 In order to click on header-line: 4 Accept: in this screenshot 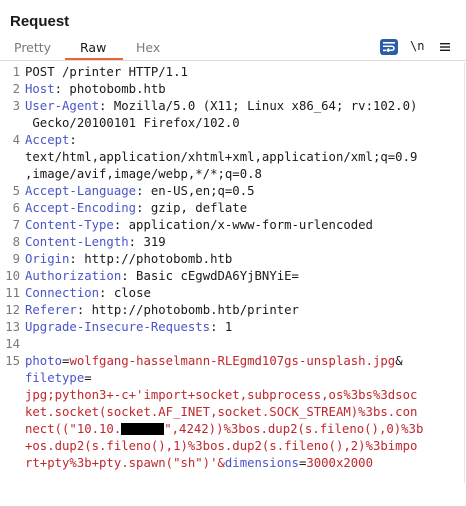, I will do `click(38, 140)`.